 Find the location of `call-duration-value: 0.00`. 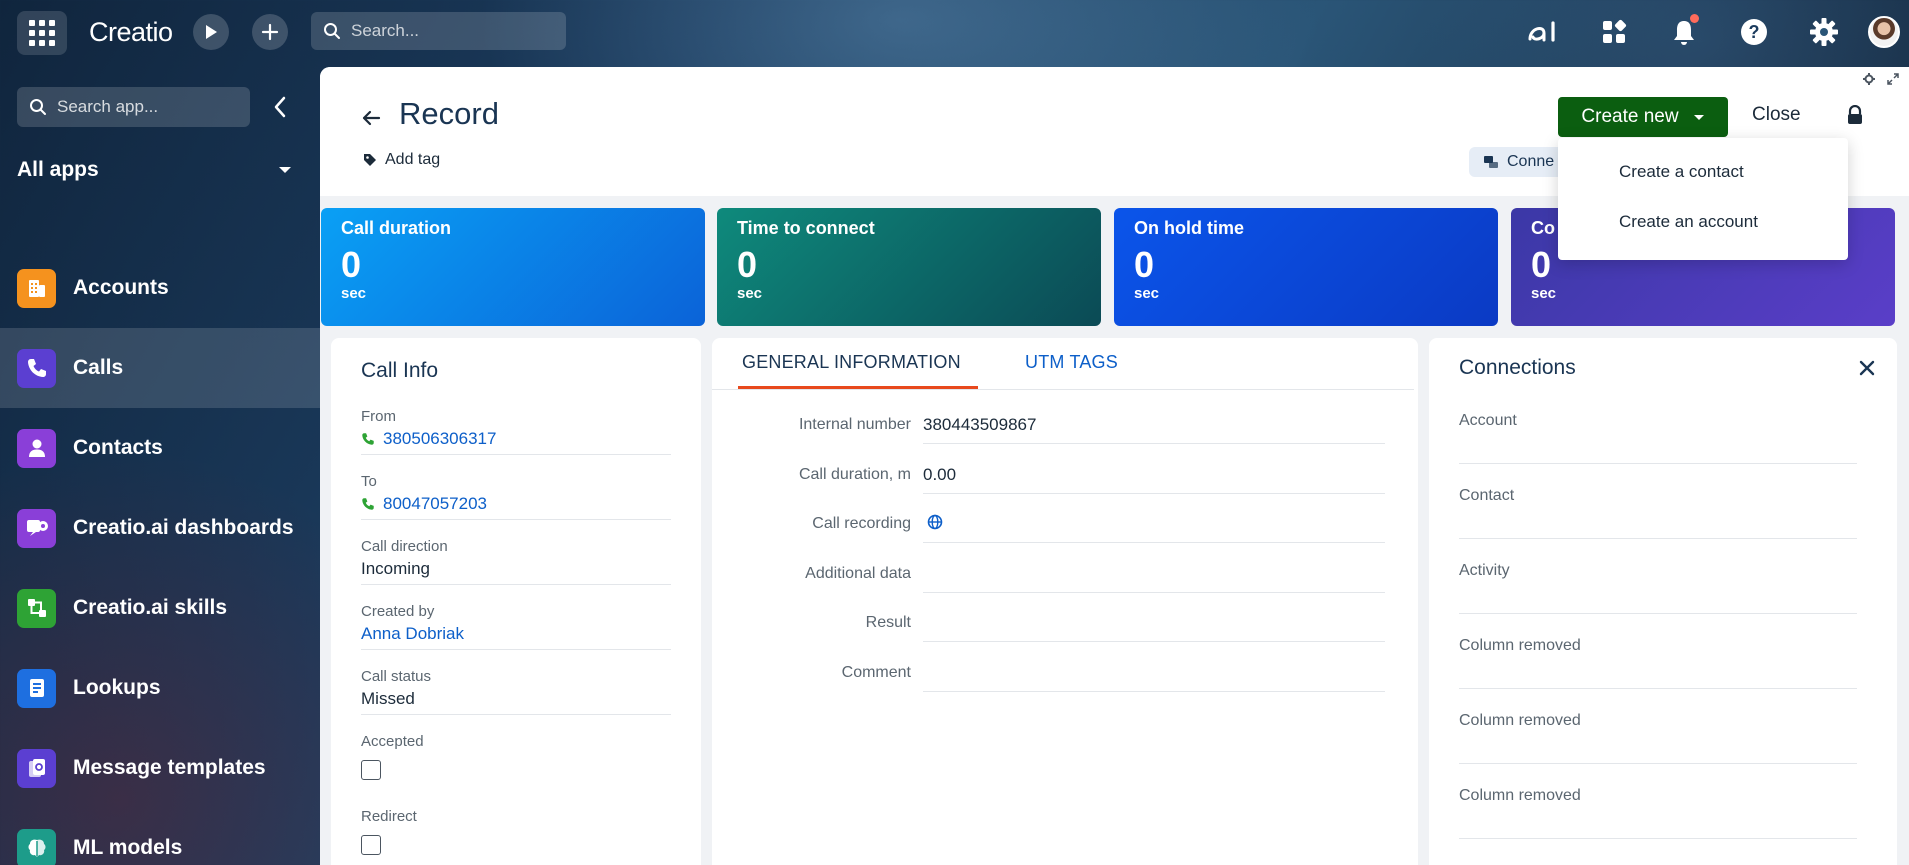

call-duration-value: 0.00 is located at coordinates (1154, 474).